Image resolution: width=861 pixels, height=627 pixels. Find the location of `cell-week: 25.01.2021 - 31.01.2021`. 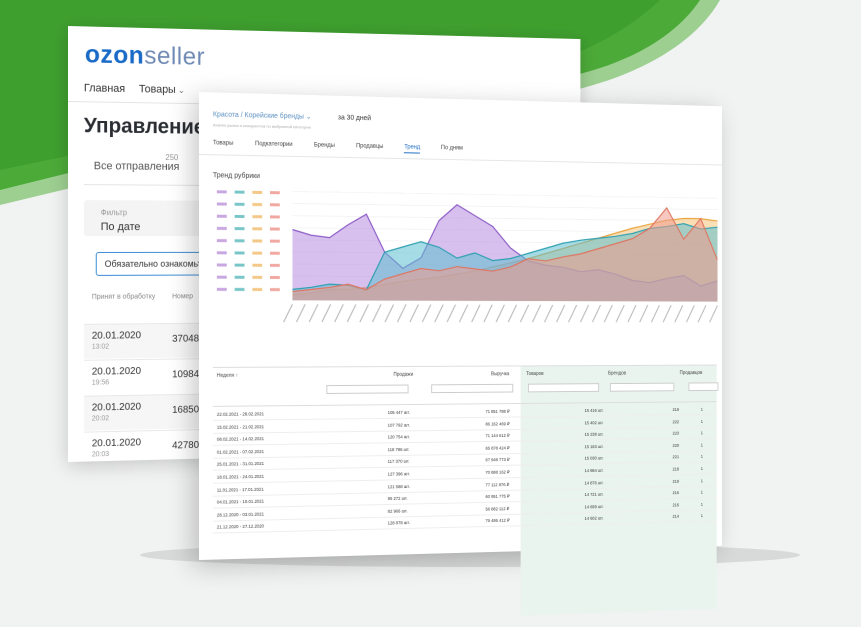

cell-week: 25.01.2021 - 31.01.2021 is located at coordinates (240, 464).